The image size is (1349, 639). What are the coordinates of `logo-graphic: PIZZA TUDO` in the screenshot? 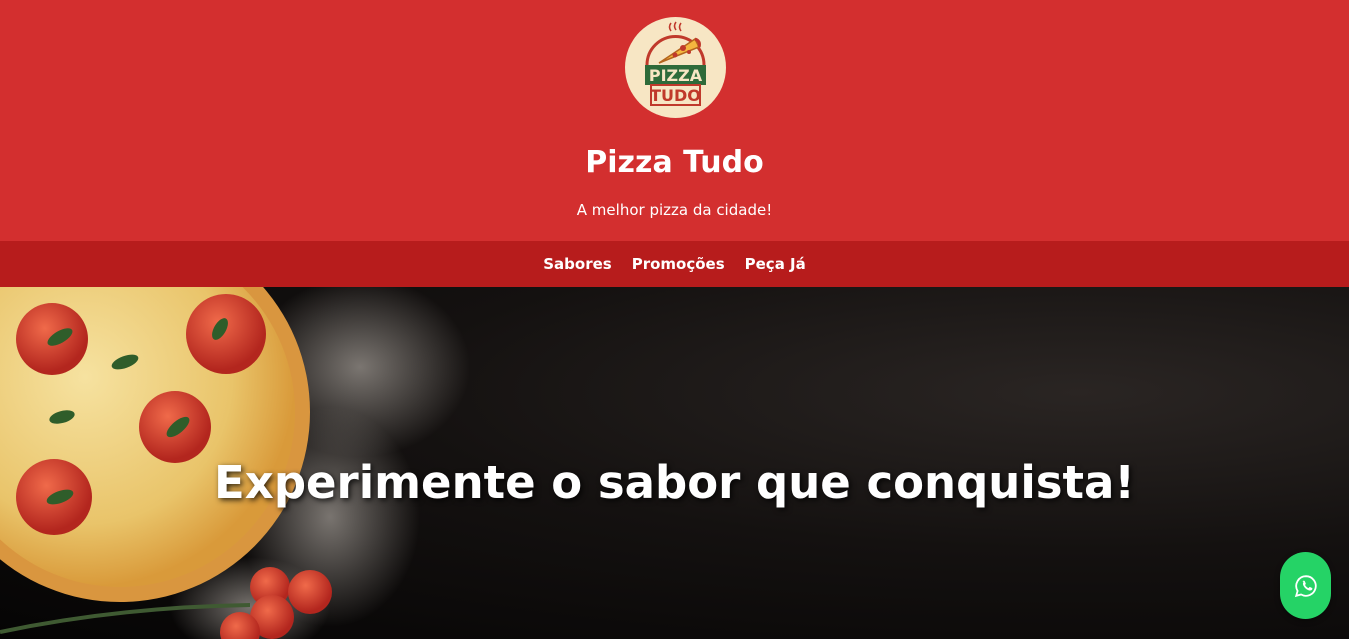 It's located at (675, 67).